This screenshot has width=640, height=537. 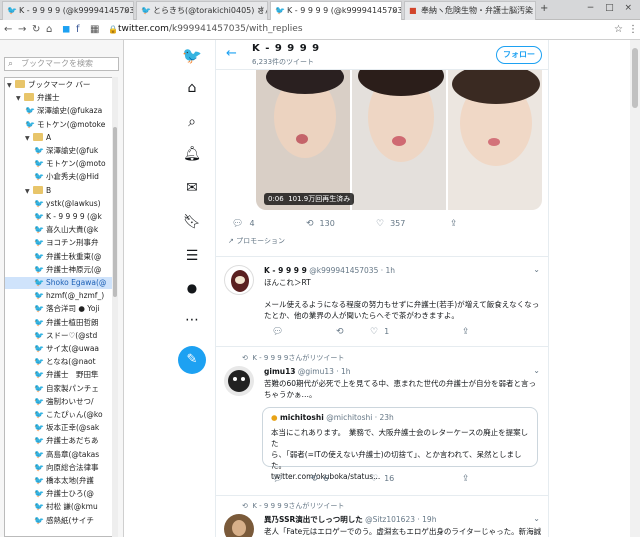 I want to click on bookmark-label: ブックマーク バー, so click(x=59, y=84).